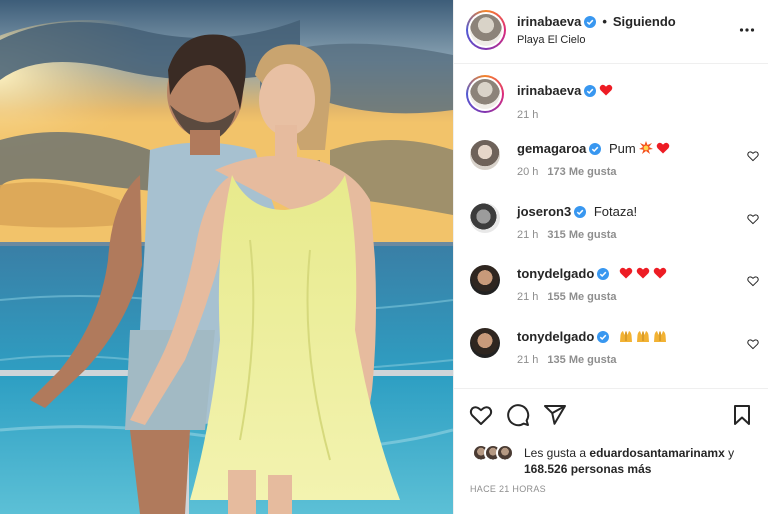  Describe the element at coordinates (528, 172) in the screenshot. I see `comment-time: 20 h` at that location.